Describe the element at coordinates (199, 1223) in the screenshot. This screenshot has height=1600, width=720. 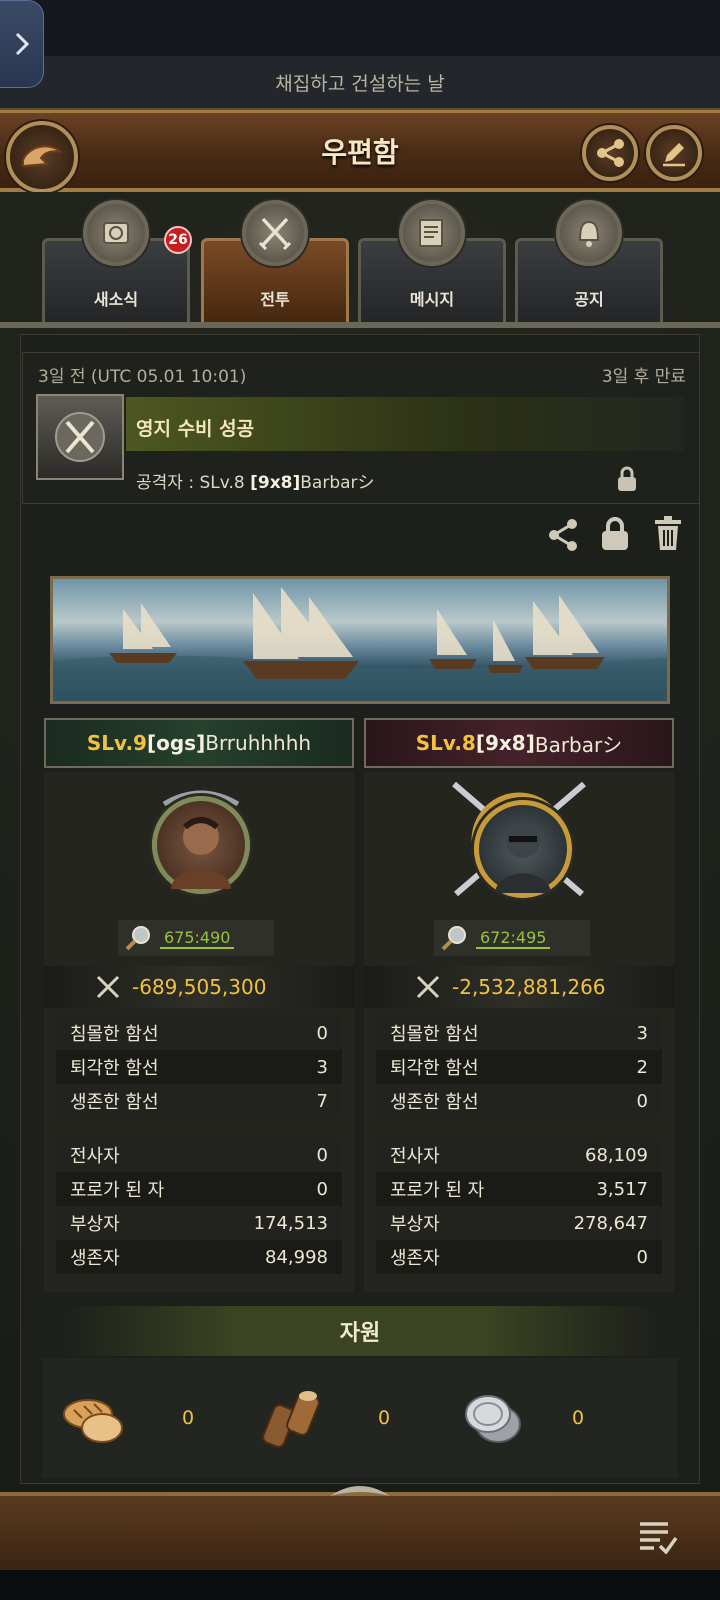
I see `stat-row: 부상자 174,513` at that location.